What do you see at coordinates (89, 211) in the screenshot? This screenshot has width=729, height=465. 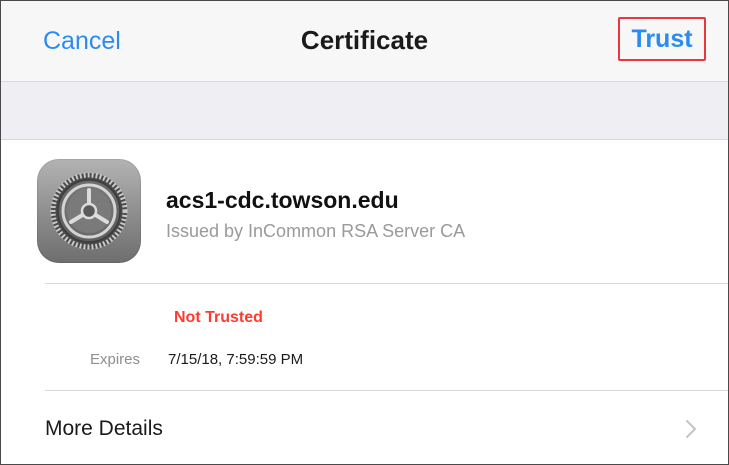 I see `settings-gear-icon` at bounding box center [89, 211].